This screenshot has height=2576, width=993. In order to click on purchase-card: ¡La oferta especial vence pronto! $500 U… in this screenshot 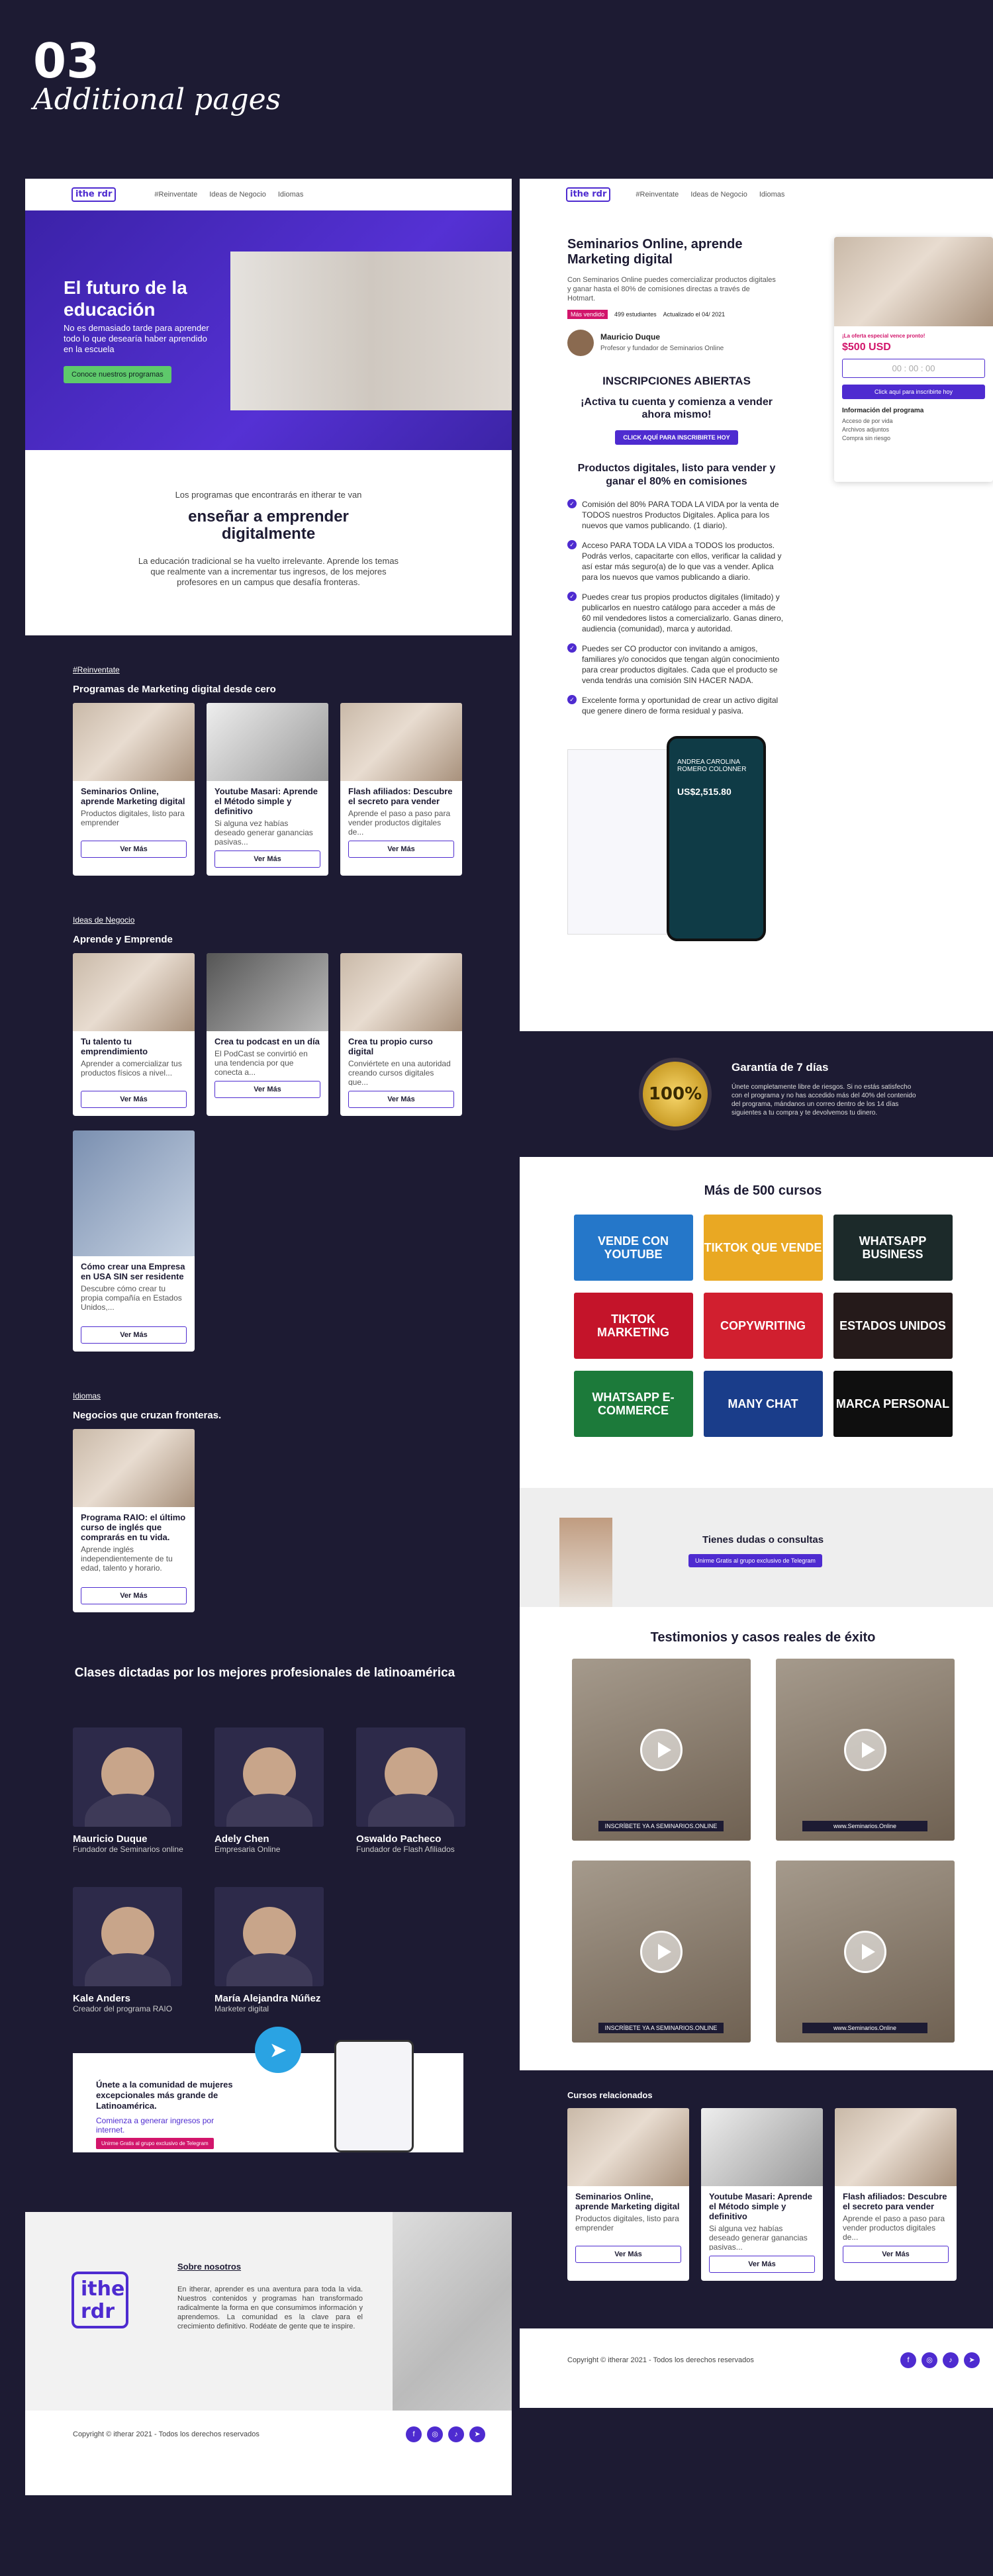, I will do `click(914, 360)`.